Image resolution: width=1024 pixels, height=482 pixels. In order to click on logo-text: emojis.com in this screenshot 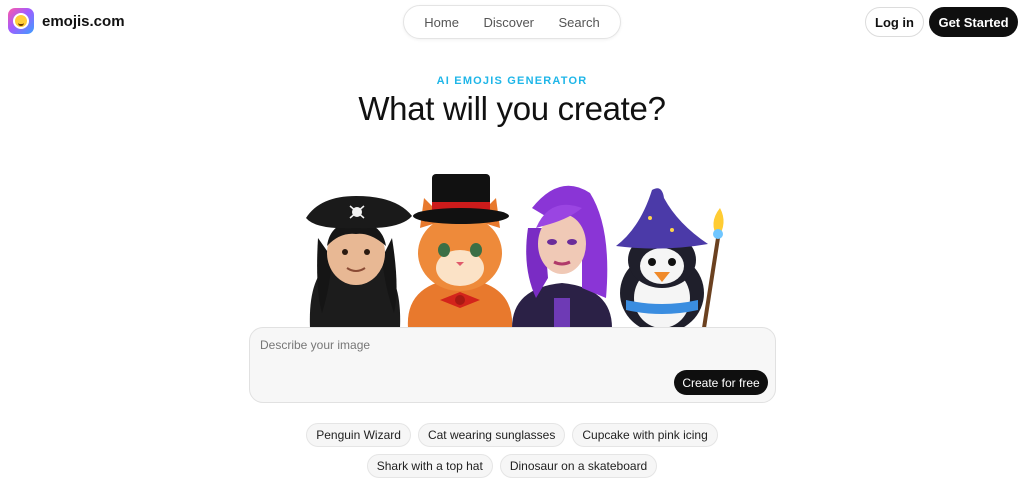, I will do `click(83, 21)`.